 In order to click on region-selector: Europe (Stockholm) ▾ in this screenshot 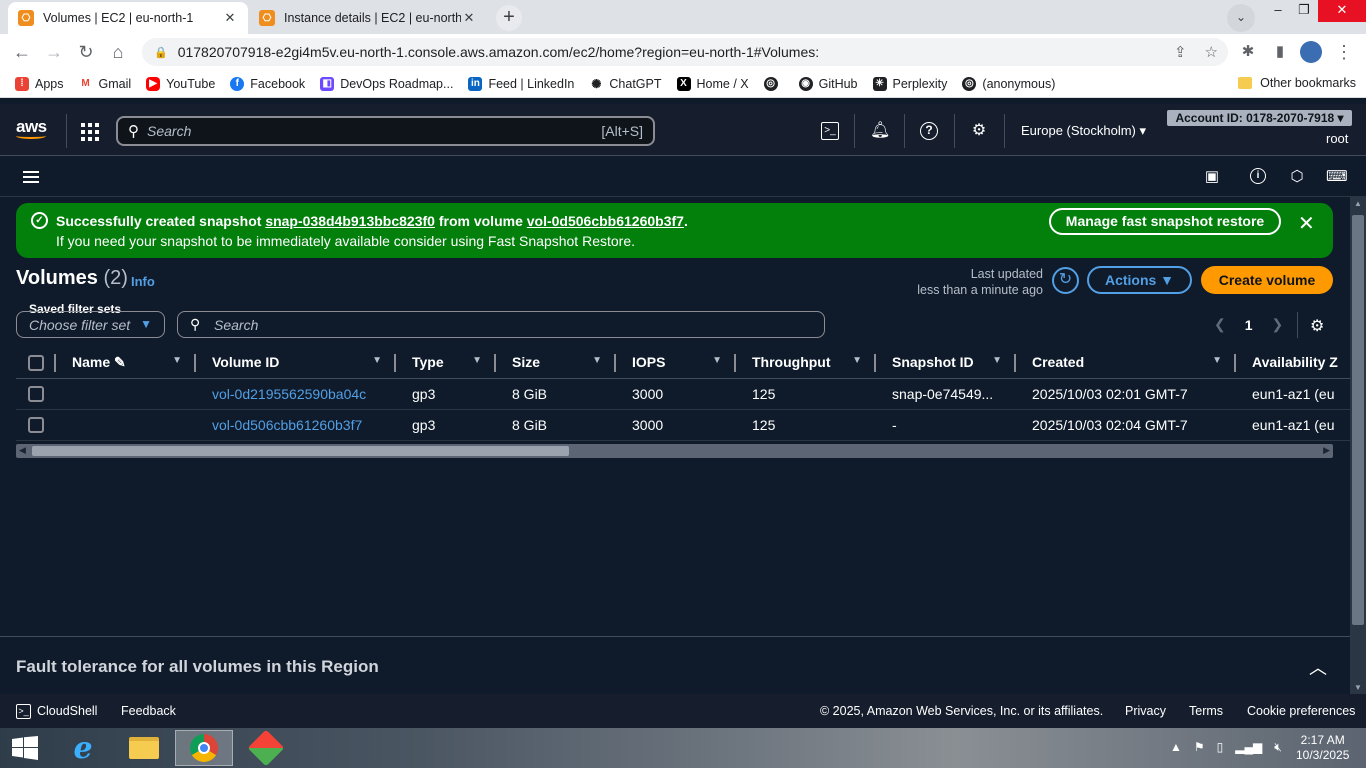, I will do `click(1083, 131)`.